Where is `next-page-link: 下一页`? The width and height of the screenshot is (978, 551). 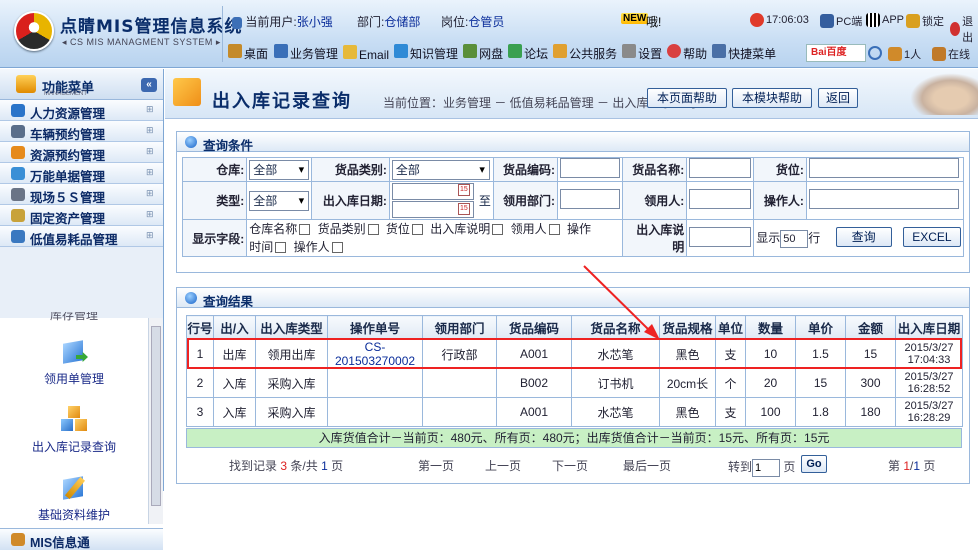
next-page-link: 下一页 is located at coordinates (570, 465).